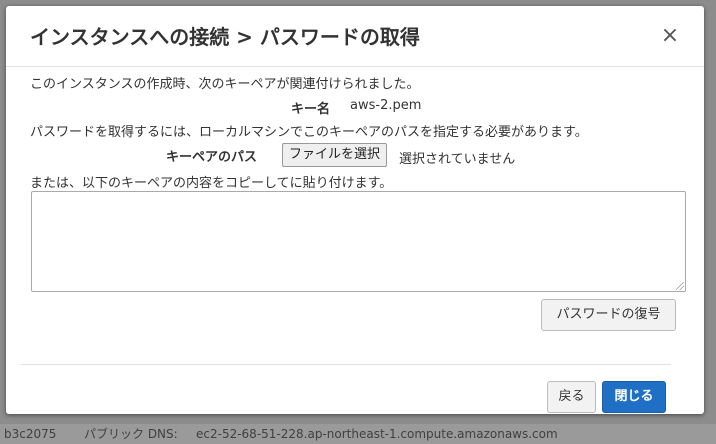 The width and height of the screenshot is (716, 444). Describe the element at coordinates (225, 37) in the screenshot. I see `dialog-title: インスタンスへの接続 > パスワードの取得` at that location.